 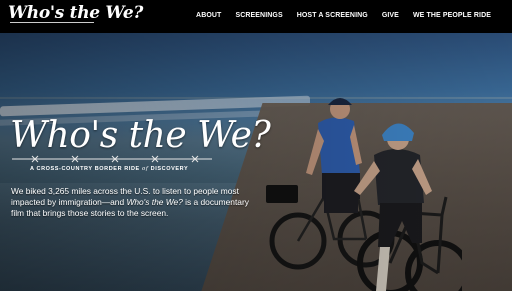 I want to click on hero-subtitle: A CROSS-COUNTRY BORDER RIDE of DISCOVERY, so click(x=109, y=169).